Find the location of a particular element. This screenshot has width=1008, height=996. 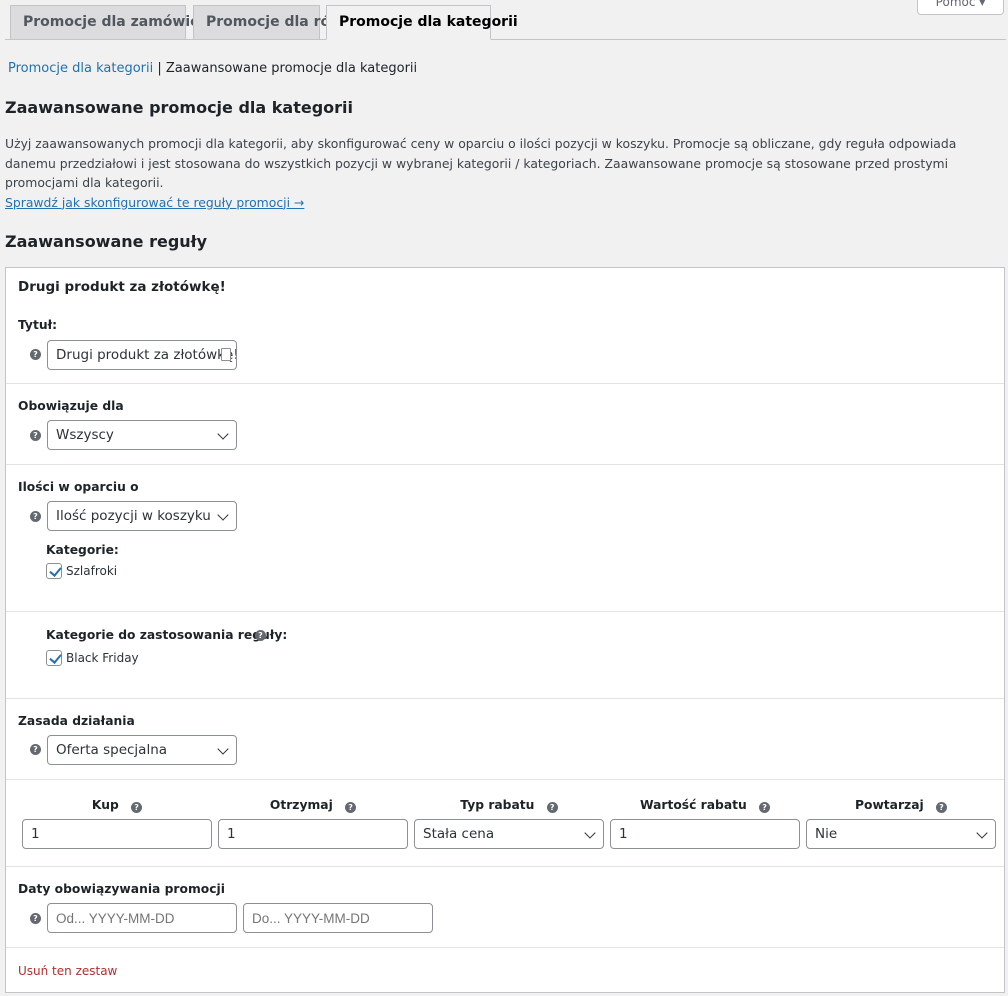

page-title: Zaawansowane promocje dla kategorii is located at coordinates (179, 107).